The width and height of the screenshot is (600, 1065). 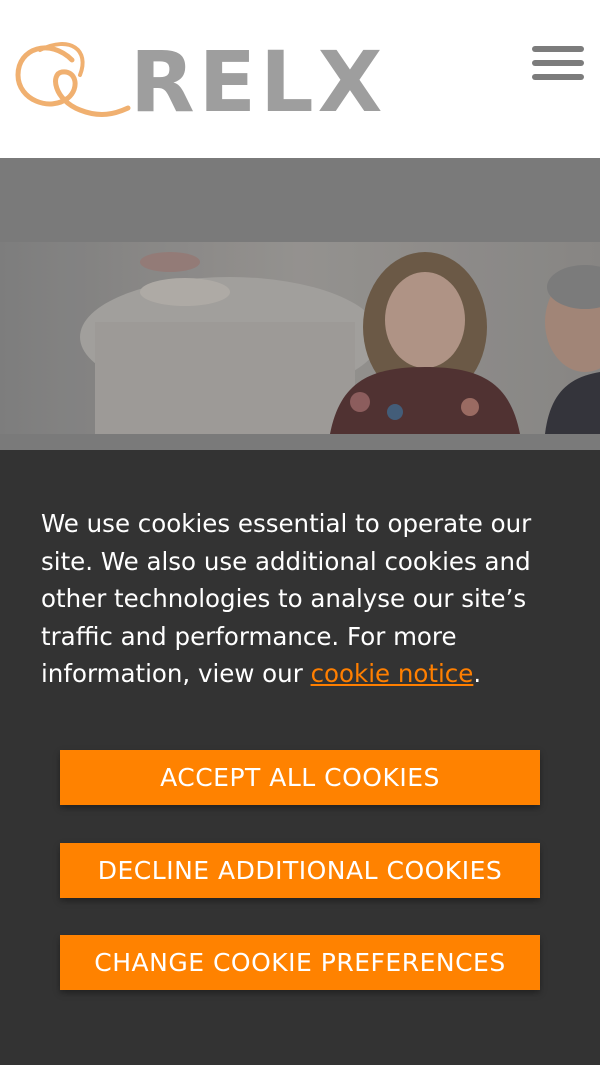 I want to click on change-cookie-preferences-button: CHANGE COOKIE PREFERENCES, so click(x=300, y=962).